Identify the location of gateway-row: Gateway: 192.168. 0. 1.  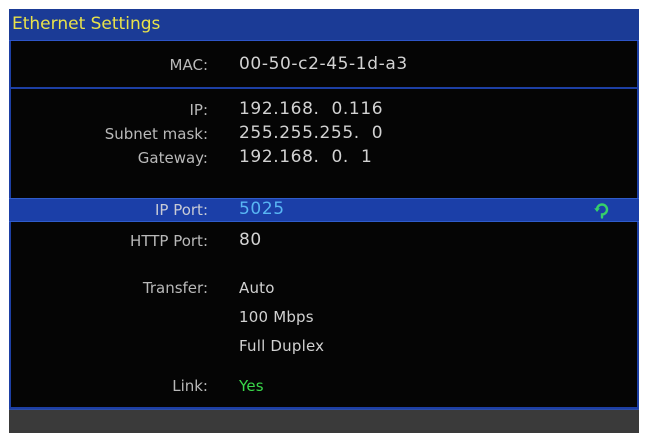
(324, 158).